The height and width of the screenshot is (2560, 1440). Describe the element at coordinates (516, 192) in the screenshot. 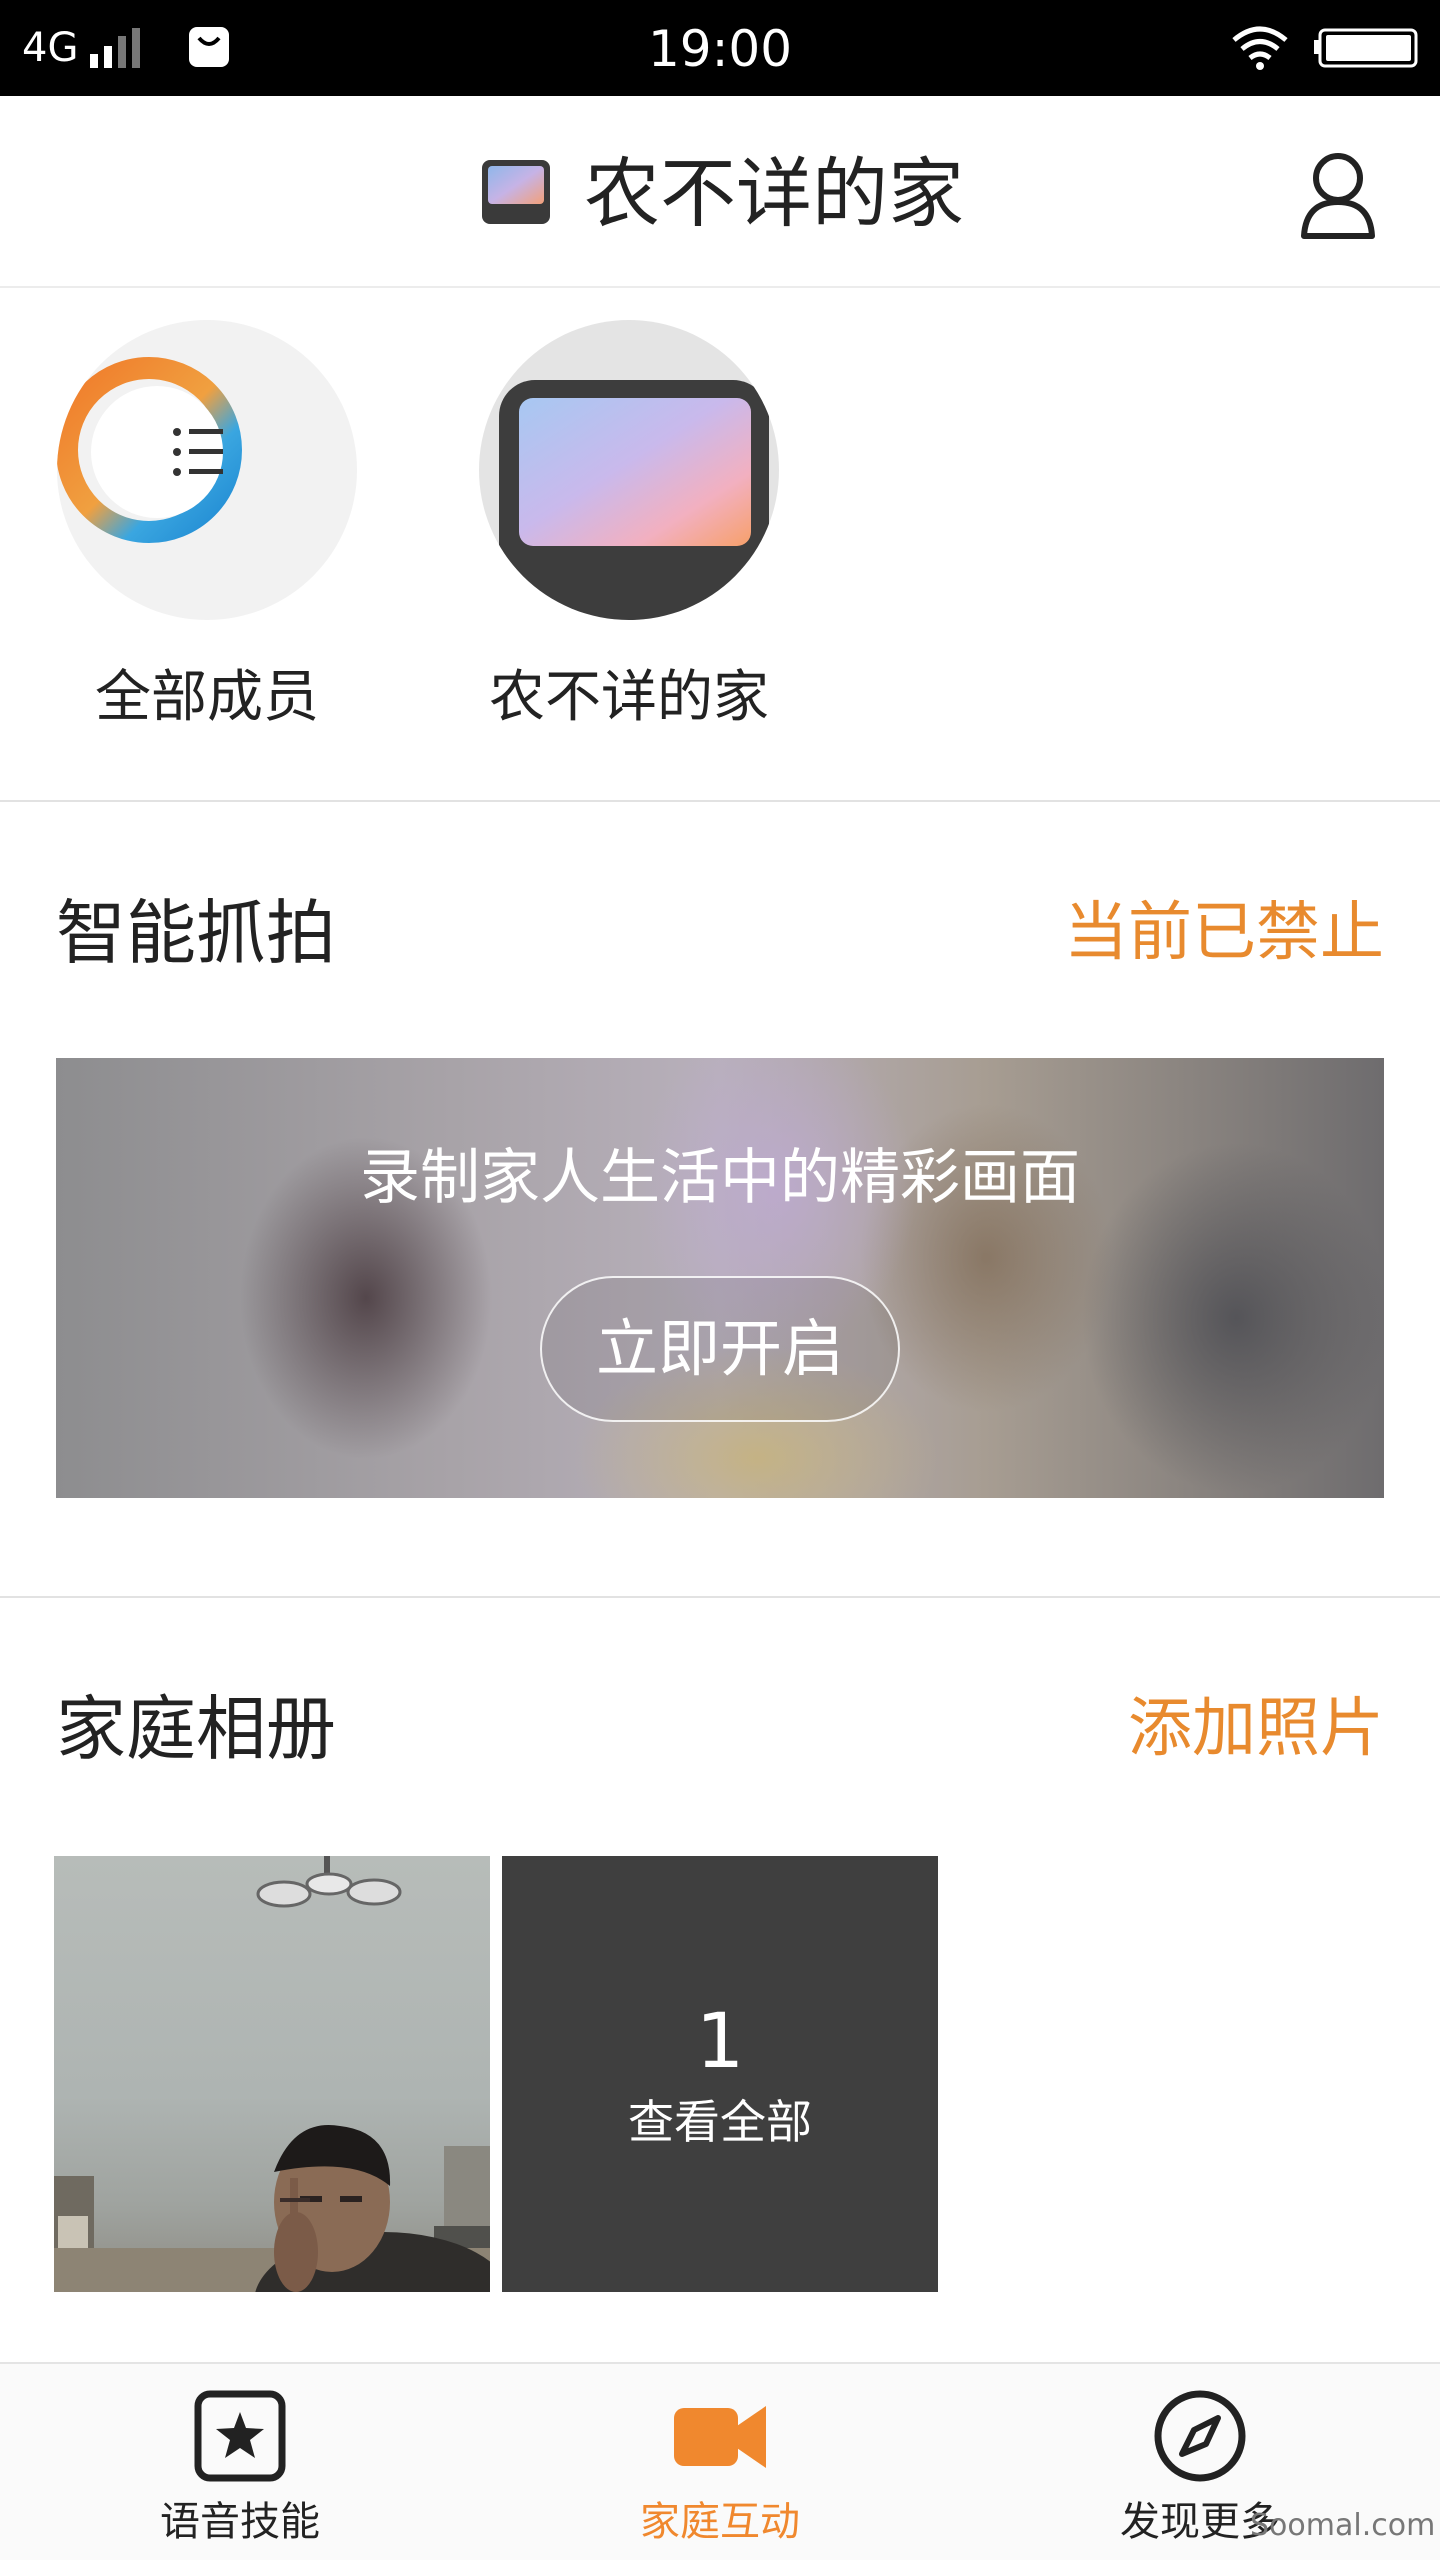

I see `smart-display-icon` at that location.